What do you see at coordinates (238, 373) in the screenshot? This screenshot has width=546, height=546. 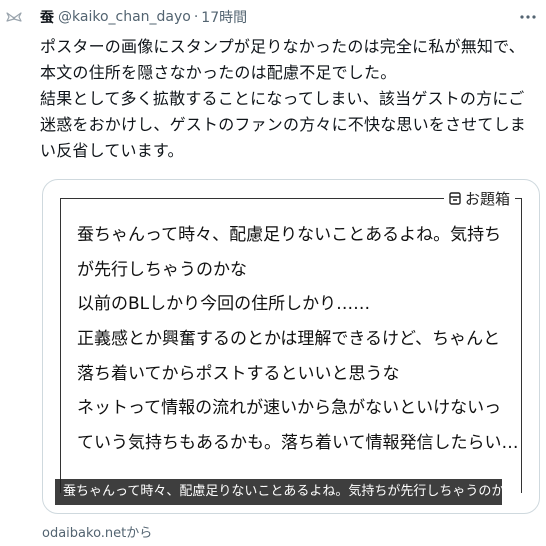 I see `question-line: 落ち着いてからポストするといいと思うな` at bounding box center [238, 373].